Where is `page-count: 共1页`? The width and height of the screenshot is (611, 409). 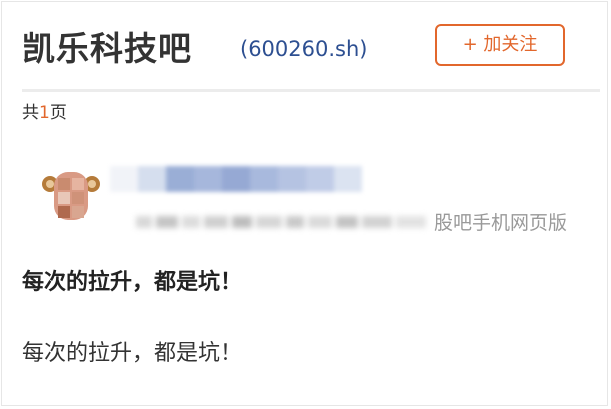 page-count: 共1页 is located at coordinates (44, 113).